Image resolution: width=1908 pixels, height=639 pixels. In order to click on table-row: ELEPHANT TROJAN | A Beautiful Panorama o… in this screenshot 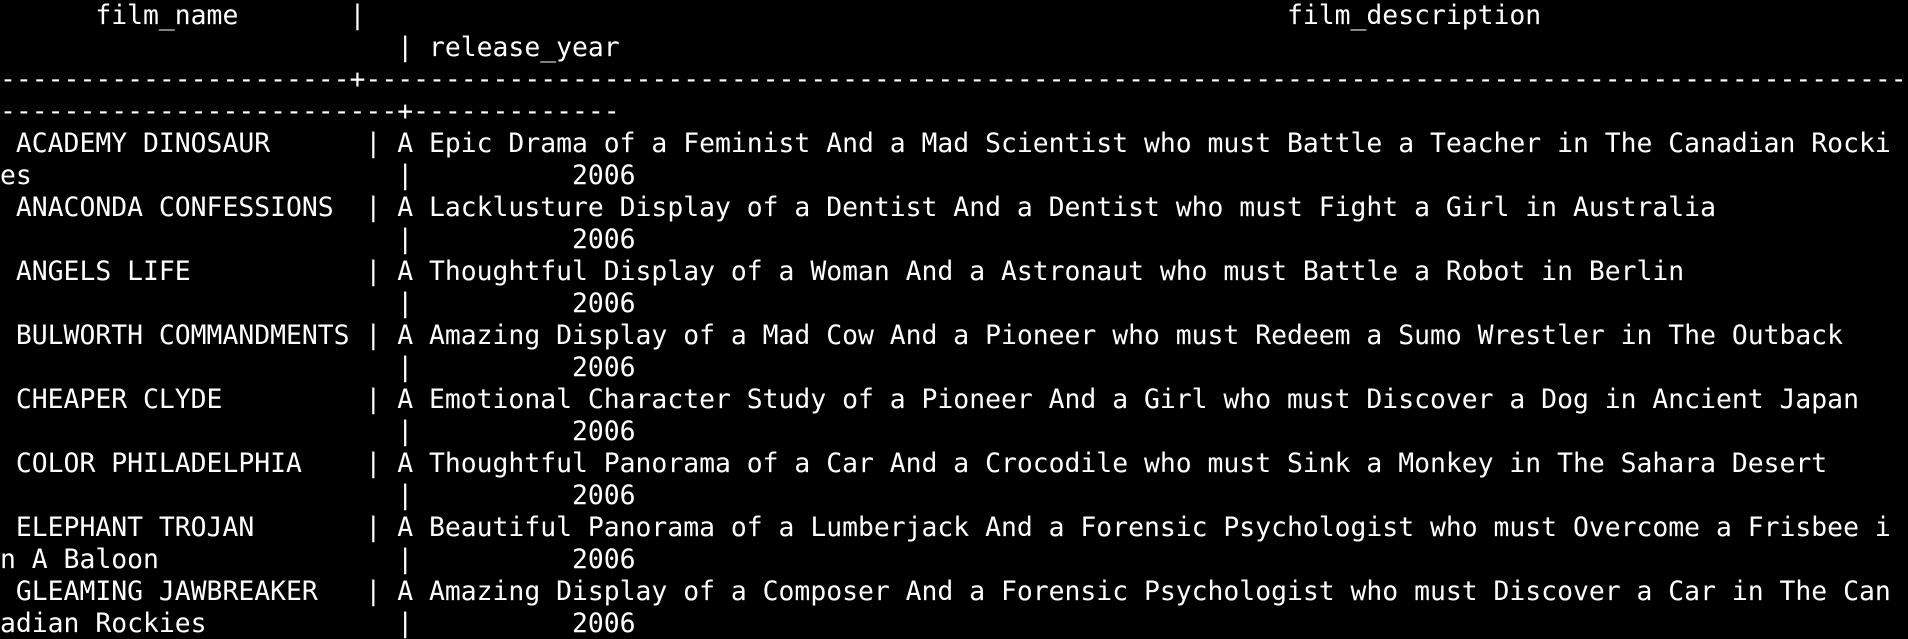, I will do `click(945, 527)`.